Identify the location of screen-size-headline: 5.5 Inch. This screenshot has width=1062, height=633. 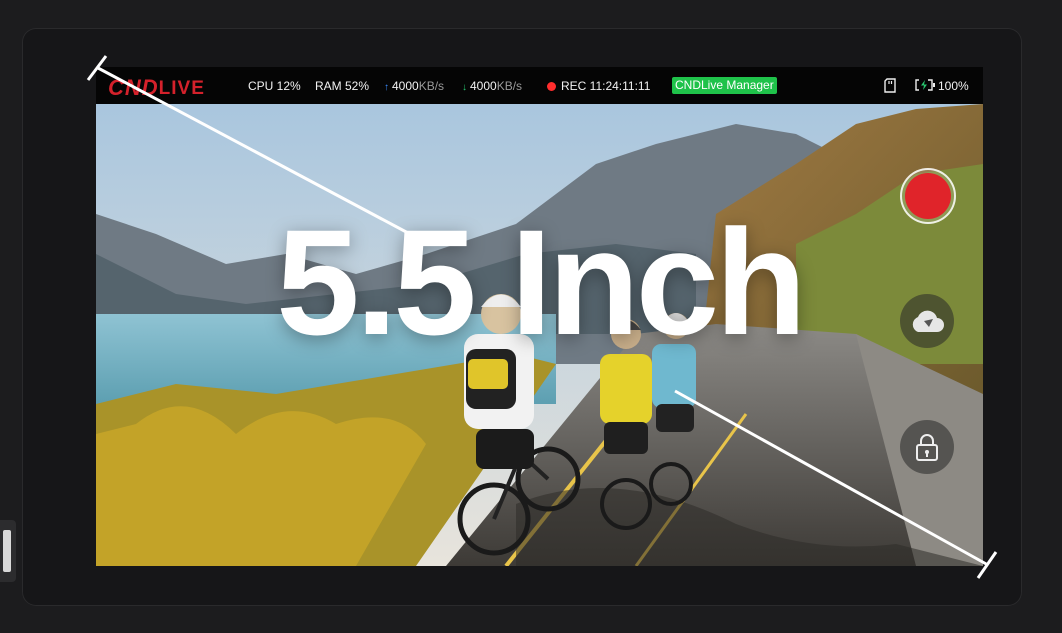
(541, 282).